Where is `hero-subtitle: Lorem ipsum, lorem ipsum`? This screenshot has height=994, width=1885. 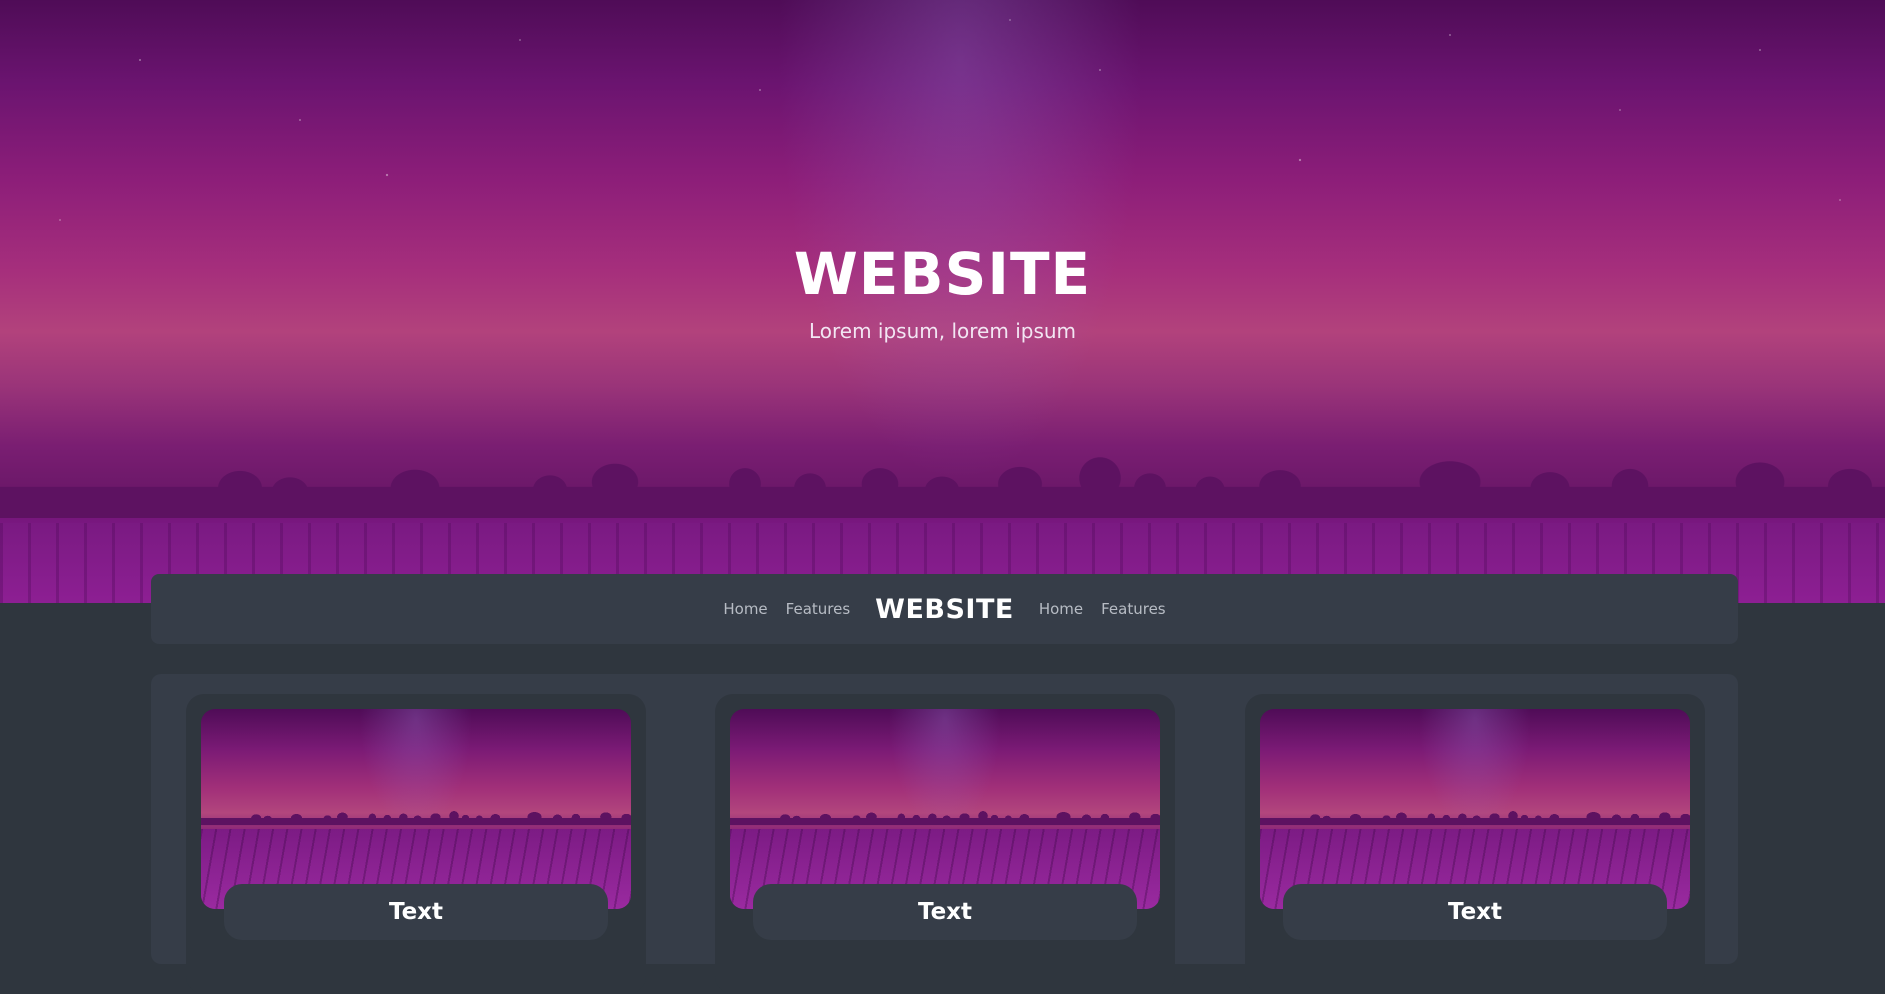 hero-subtitle: Lorem ipsum, lorem ipsum is located at coordinates (942, 331).